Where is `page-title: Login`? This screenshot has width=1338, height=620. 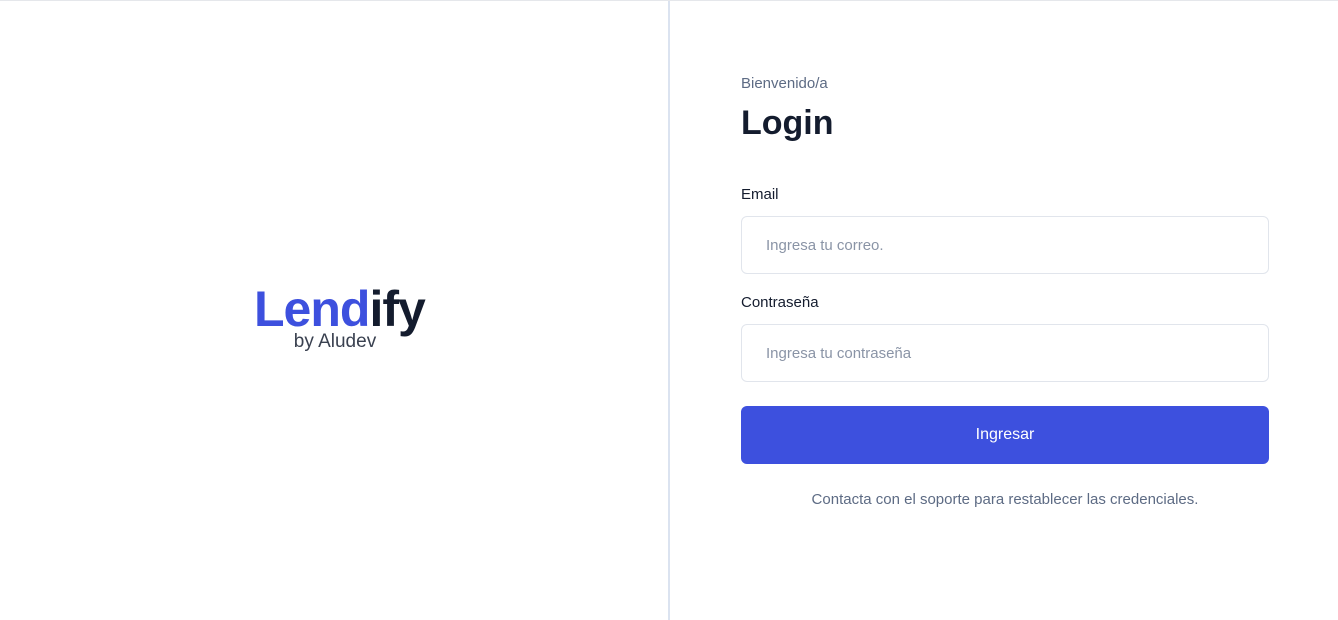
page-title: Login is located at coordinates (787, 123).